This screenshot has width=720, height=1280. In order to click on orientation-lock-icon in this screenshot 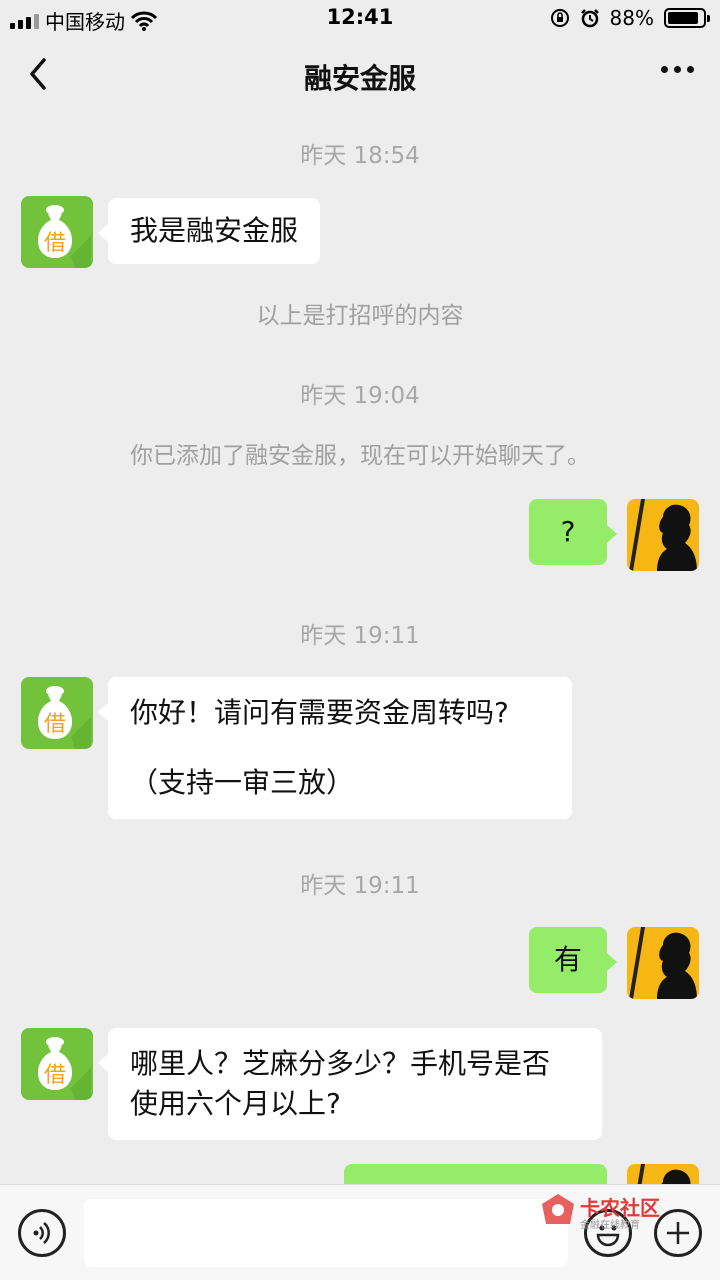, I will do `click(559, 18)`.